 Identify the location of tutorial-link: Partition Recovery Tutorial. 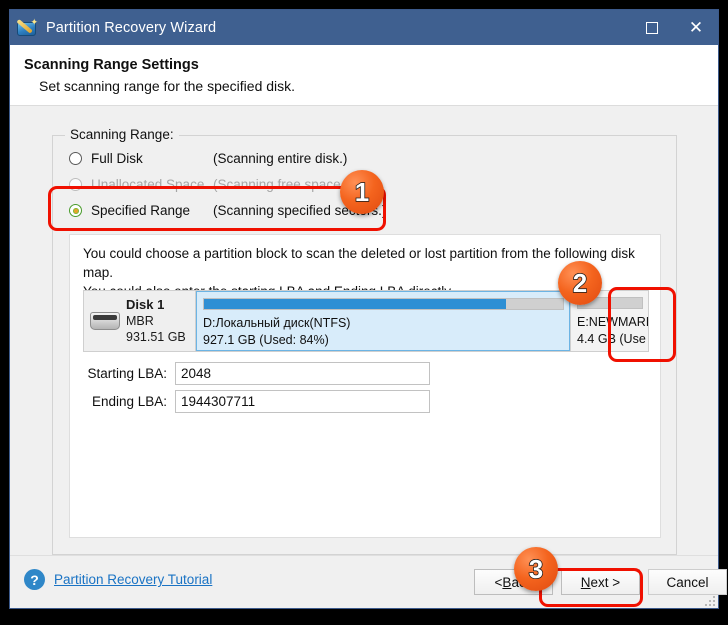
(133, 579).